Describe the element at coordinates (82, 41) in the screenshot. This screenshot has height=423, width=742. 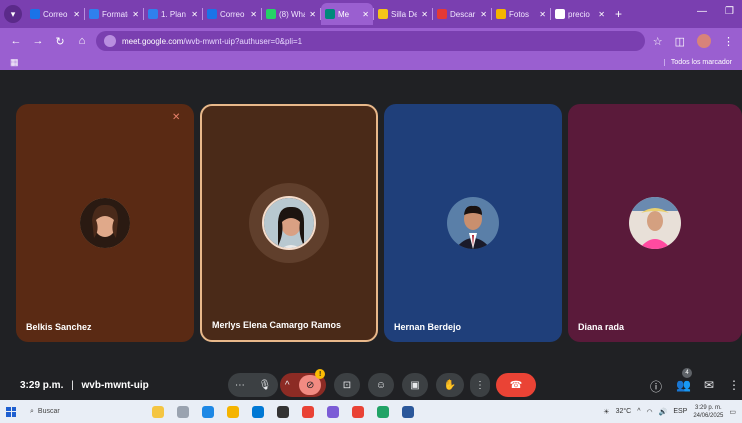
I see `home-icon: ⌂` at that location.